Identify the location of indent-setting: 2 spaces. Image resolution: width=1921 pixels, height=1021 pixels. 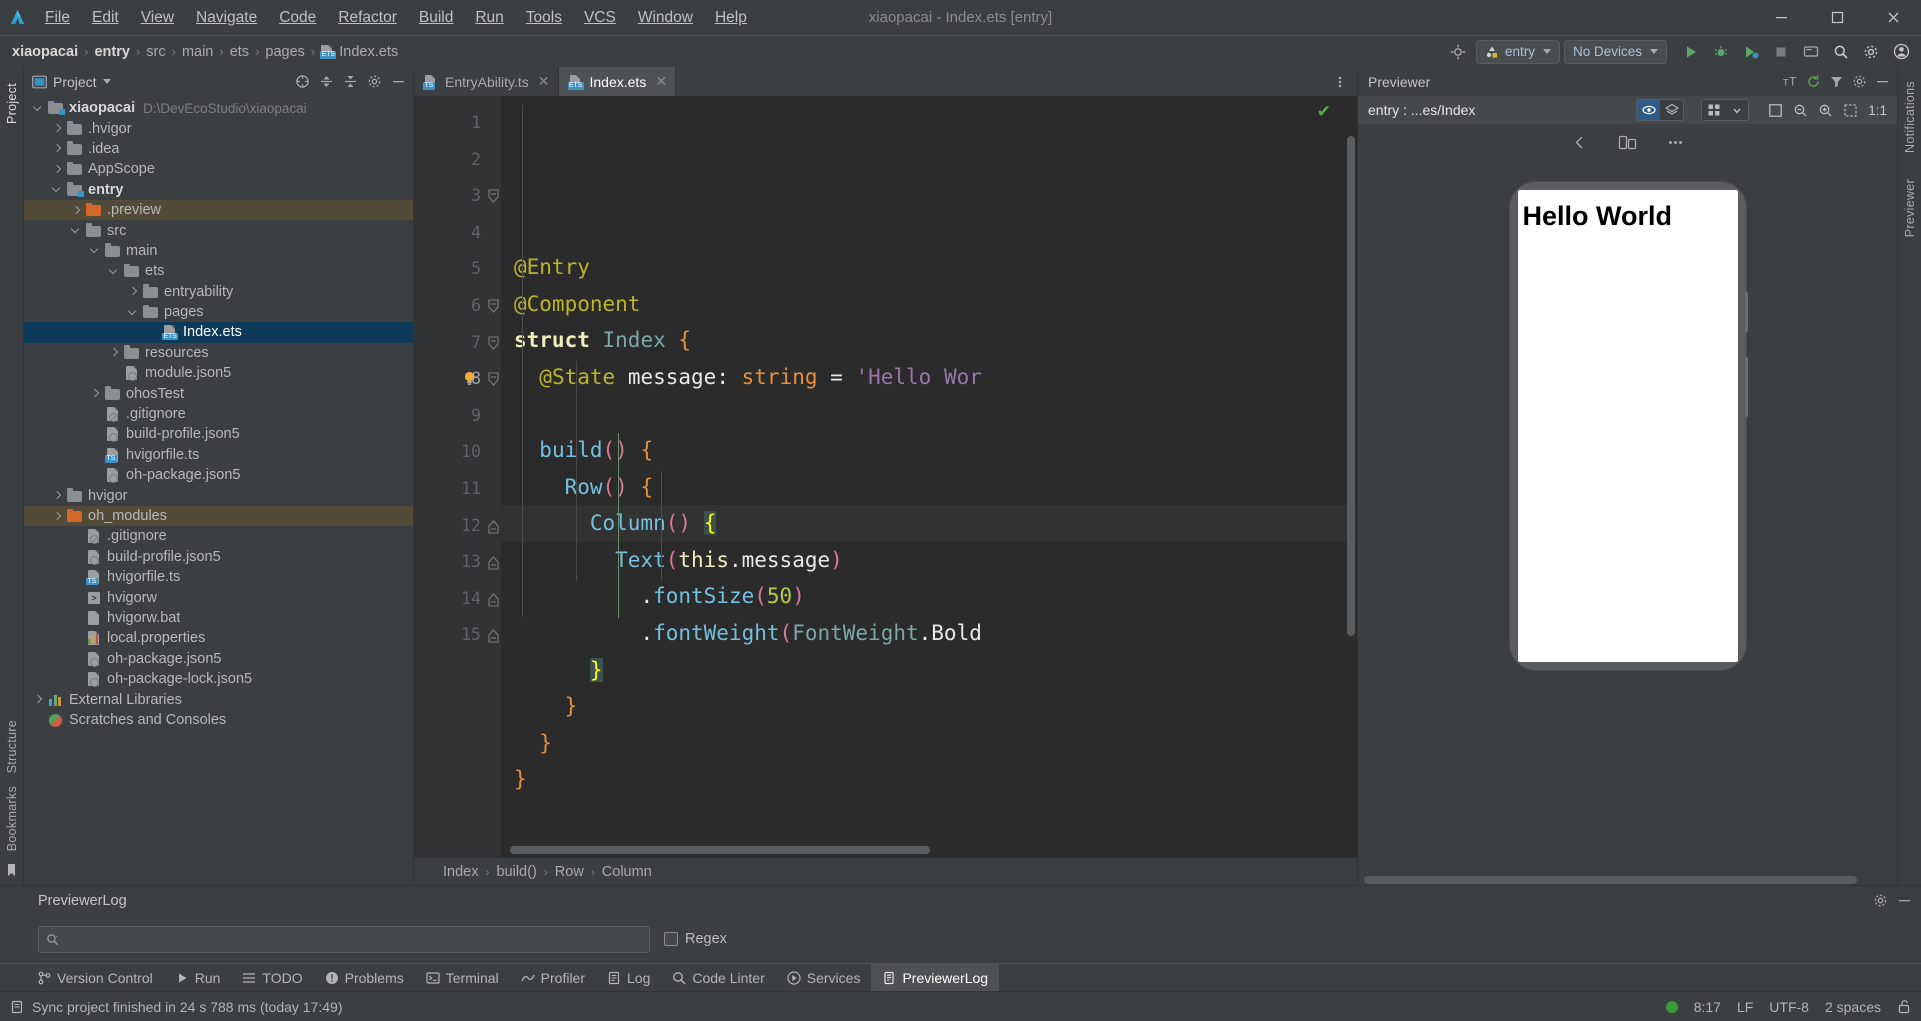
(1853, 1007).